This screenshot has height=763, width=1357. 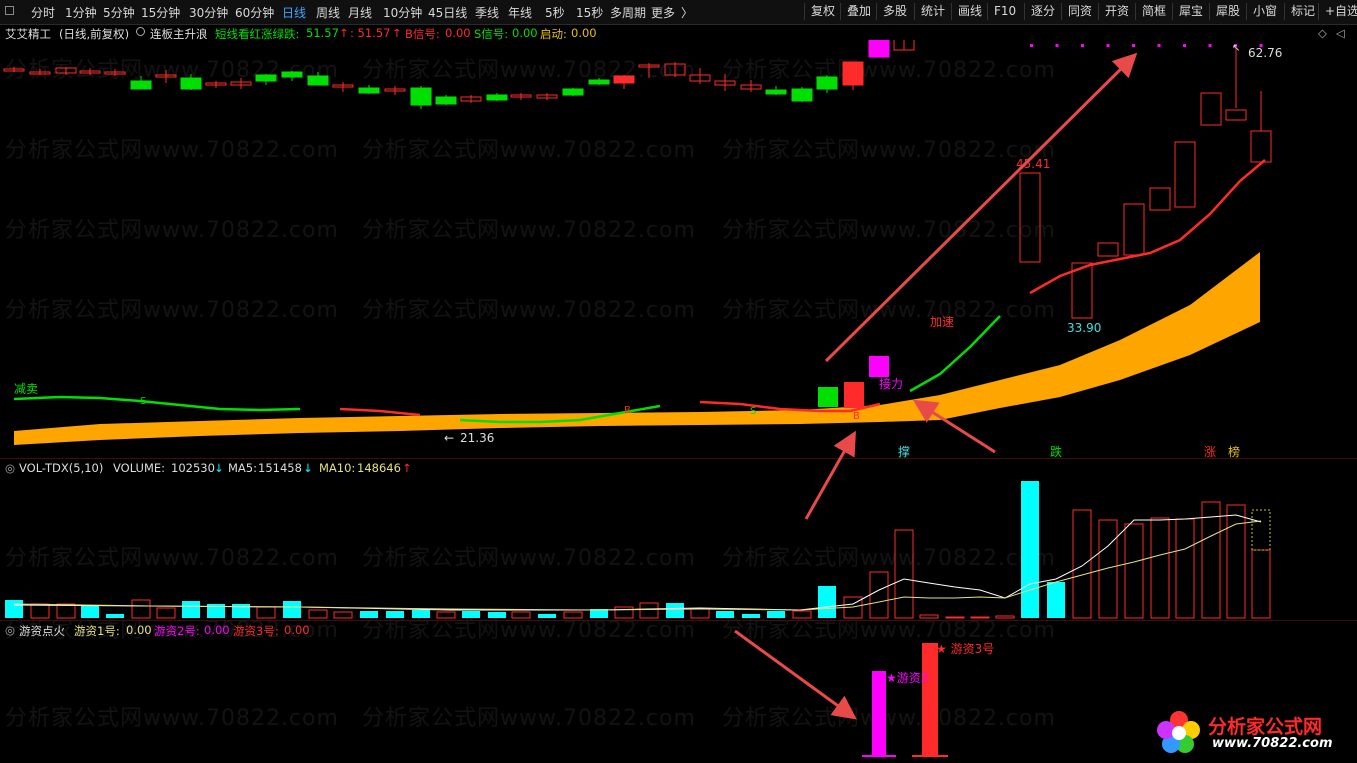 I want to click on start-value: 0.00, so click(x=584, y=33).